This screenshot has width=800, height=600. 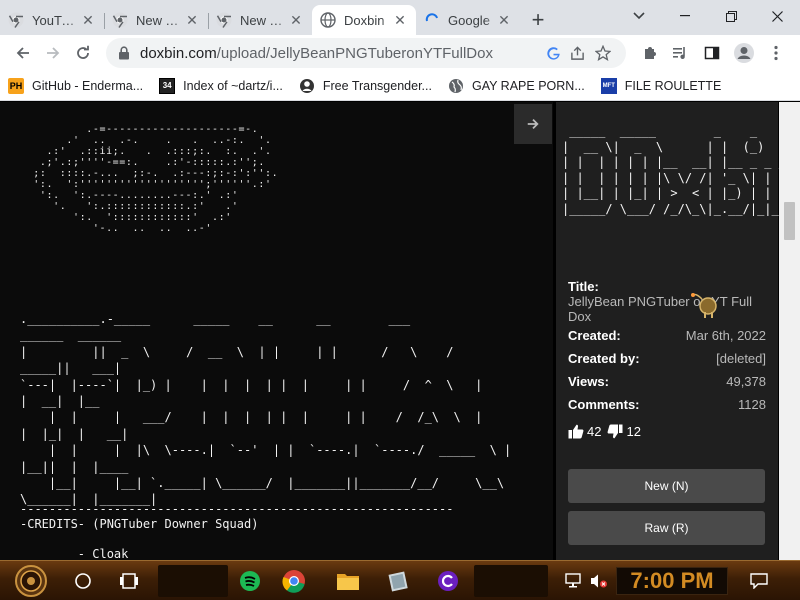 I want to click on tab-search-icon, so click(x=639, y=16).